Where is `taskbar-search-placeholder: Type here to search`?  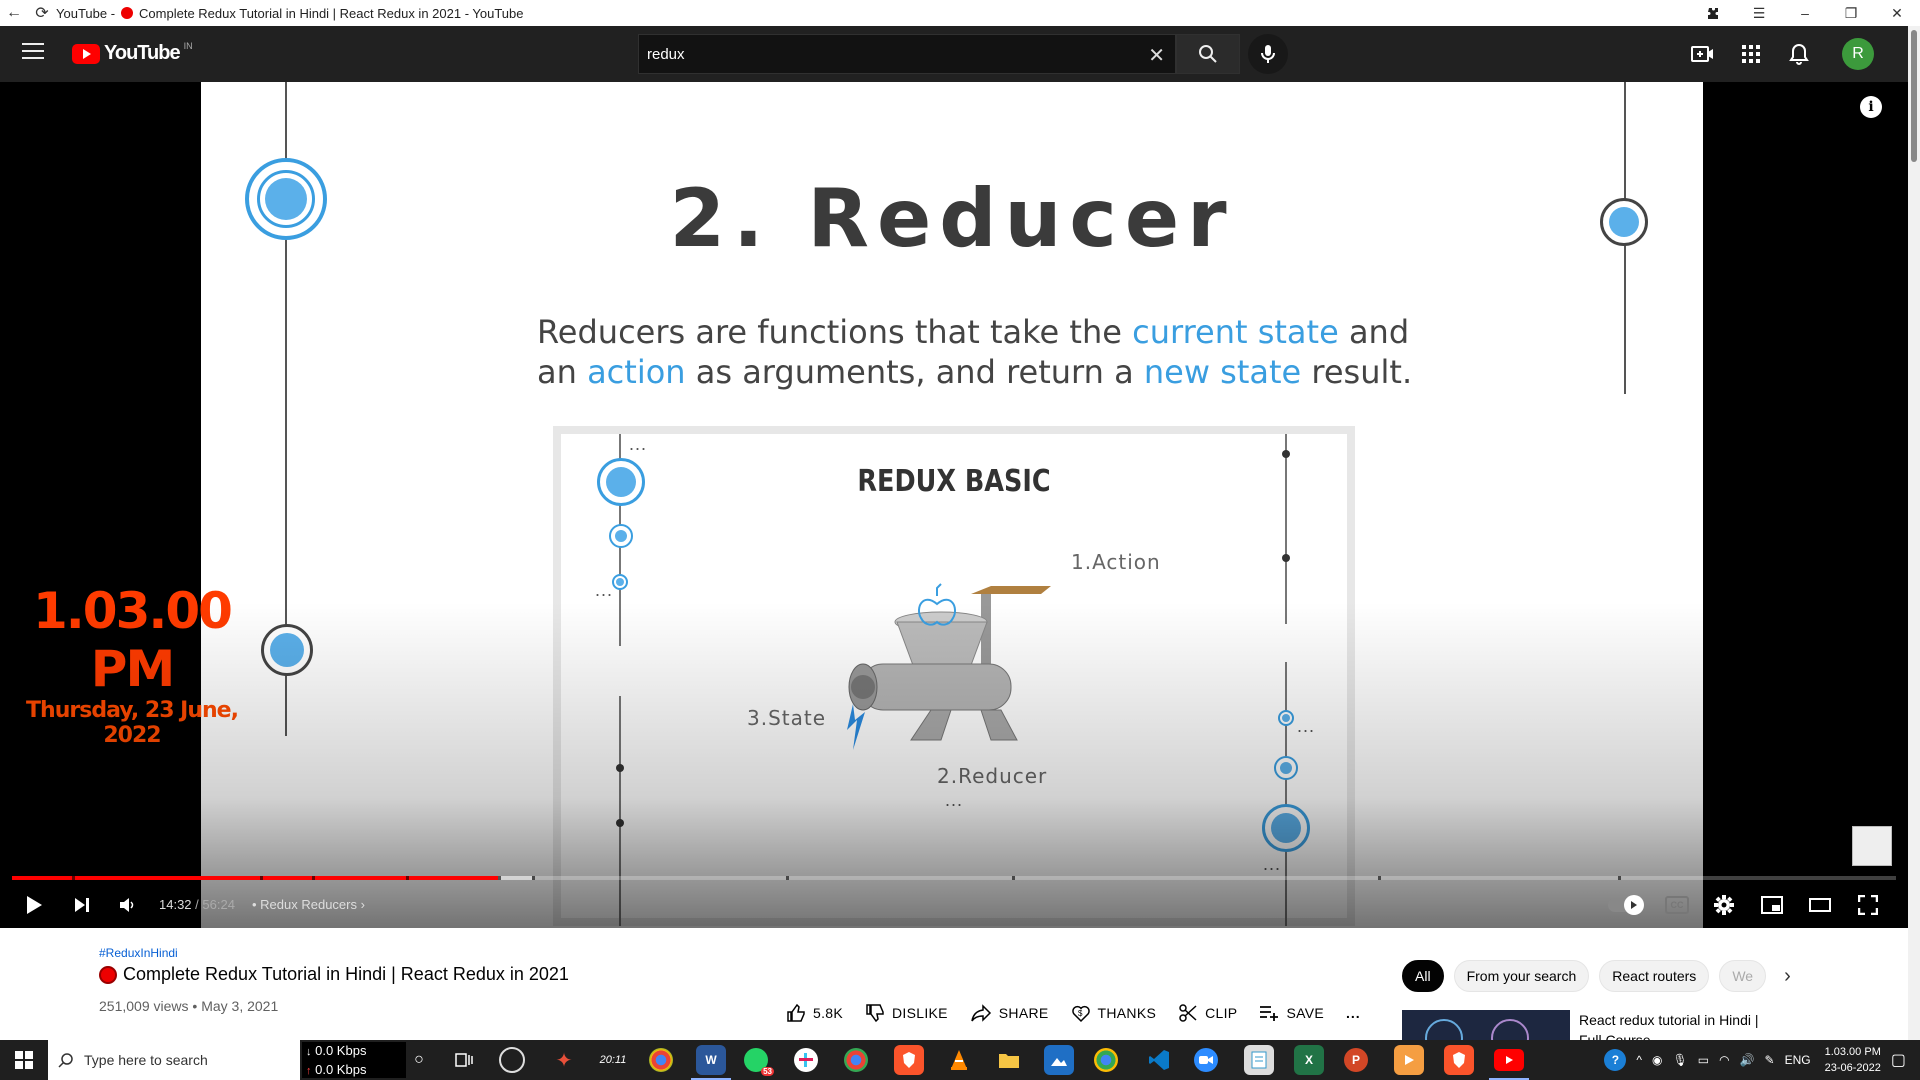 taskbar-search-placeholder: Type here to search is located at coordinates (146, 1060).